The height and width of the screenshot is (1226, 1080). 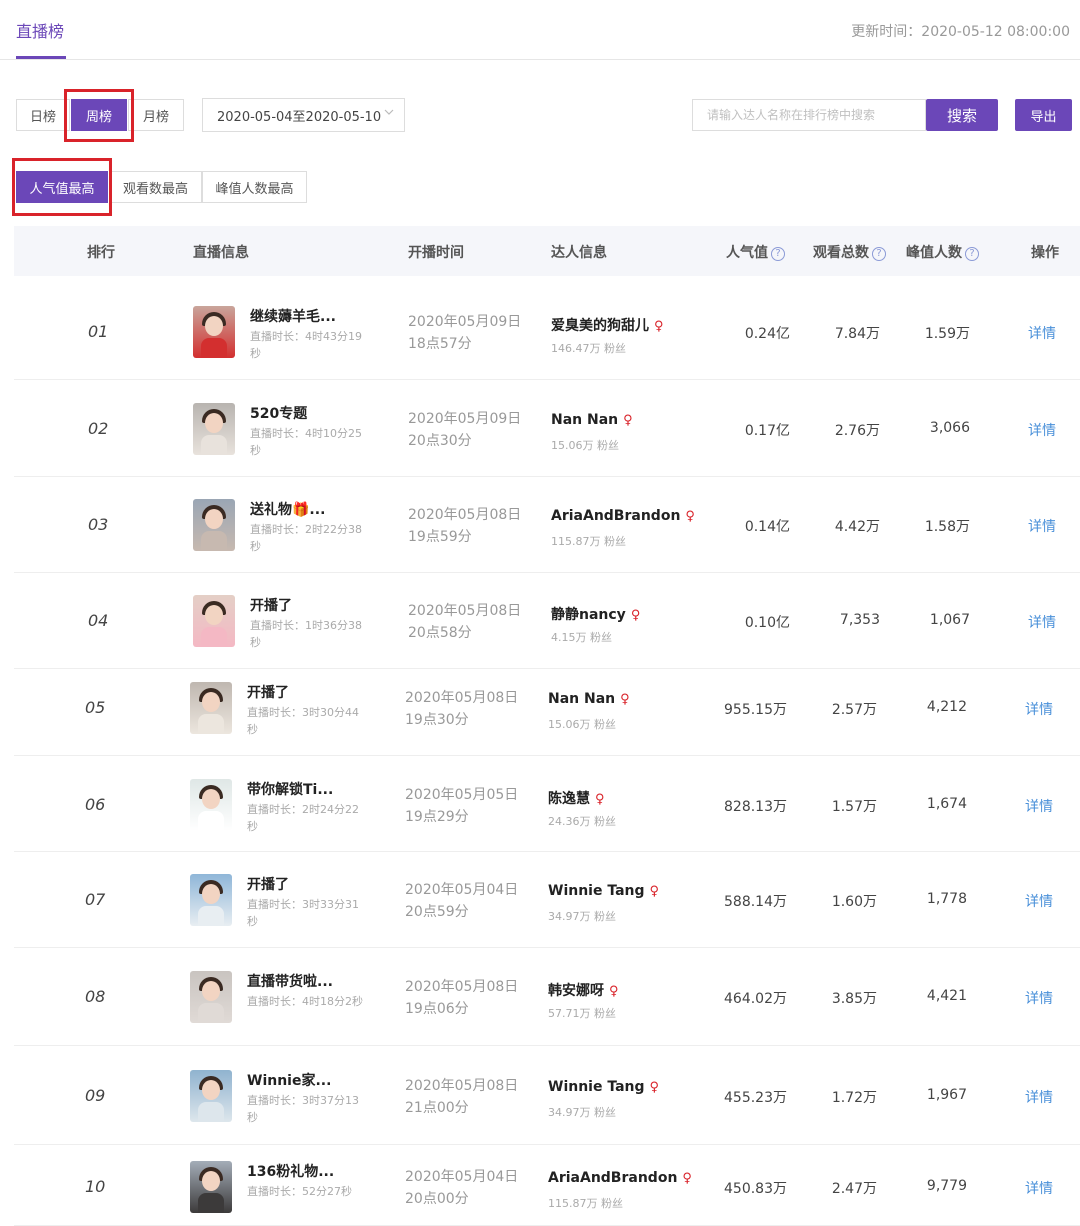 What do you see at coordinates (155, 187) in the screenshot?
I see `sort-tab-views: 观看数最高` at bounding box center [155, 187].